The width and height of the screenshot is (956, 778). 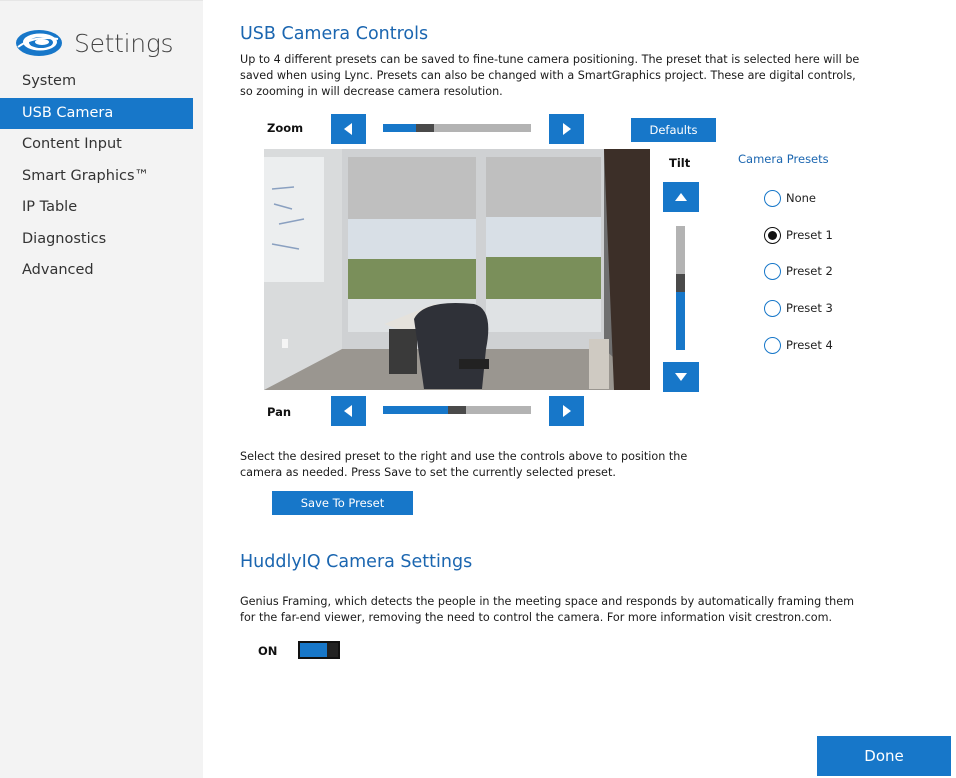 I want to click on toggle-knob, so click(x=332, y=650).